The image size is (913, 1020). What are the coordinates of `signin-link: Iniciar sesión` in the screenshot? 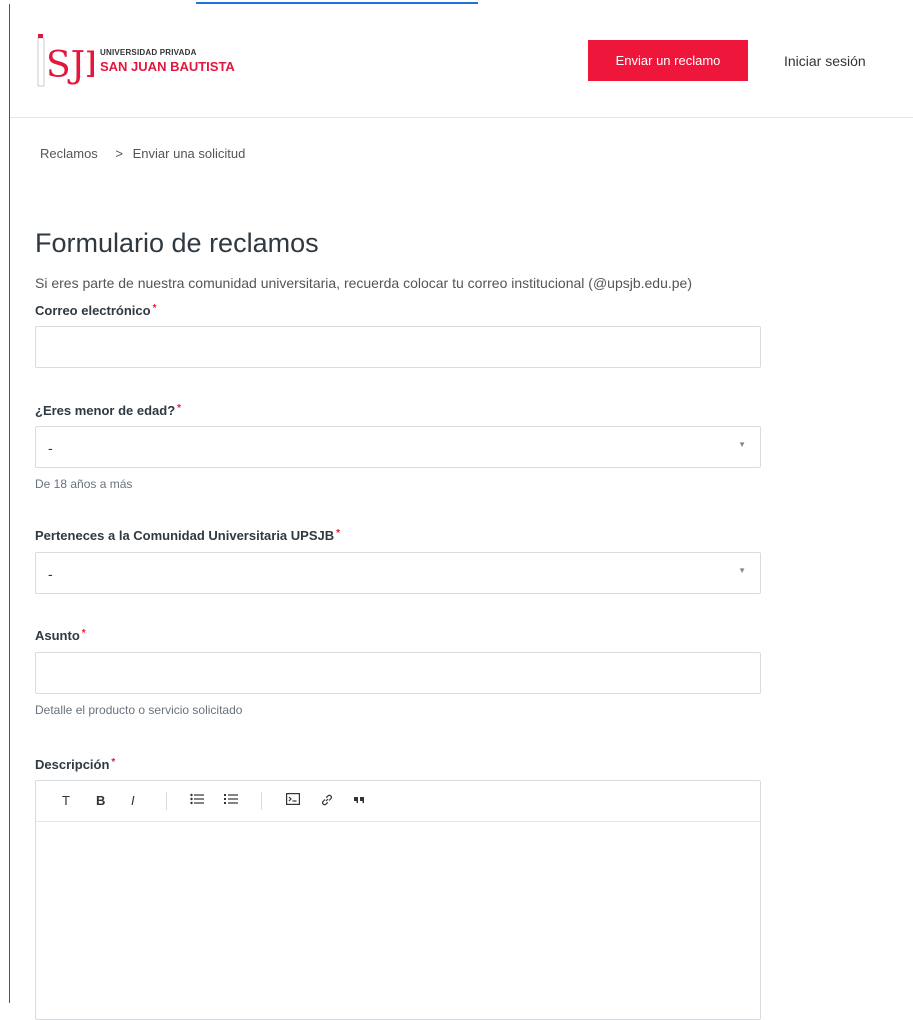 It's located at (825, 61).